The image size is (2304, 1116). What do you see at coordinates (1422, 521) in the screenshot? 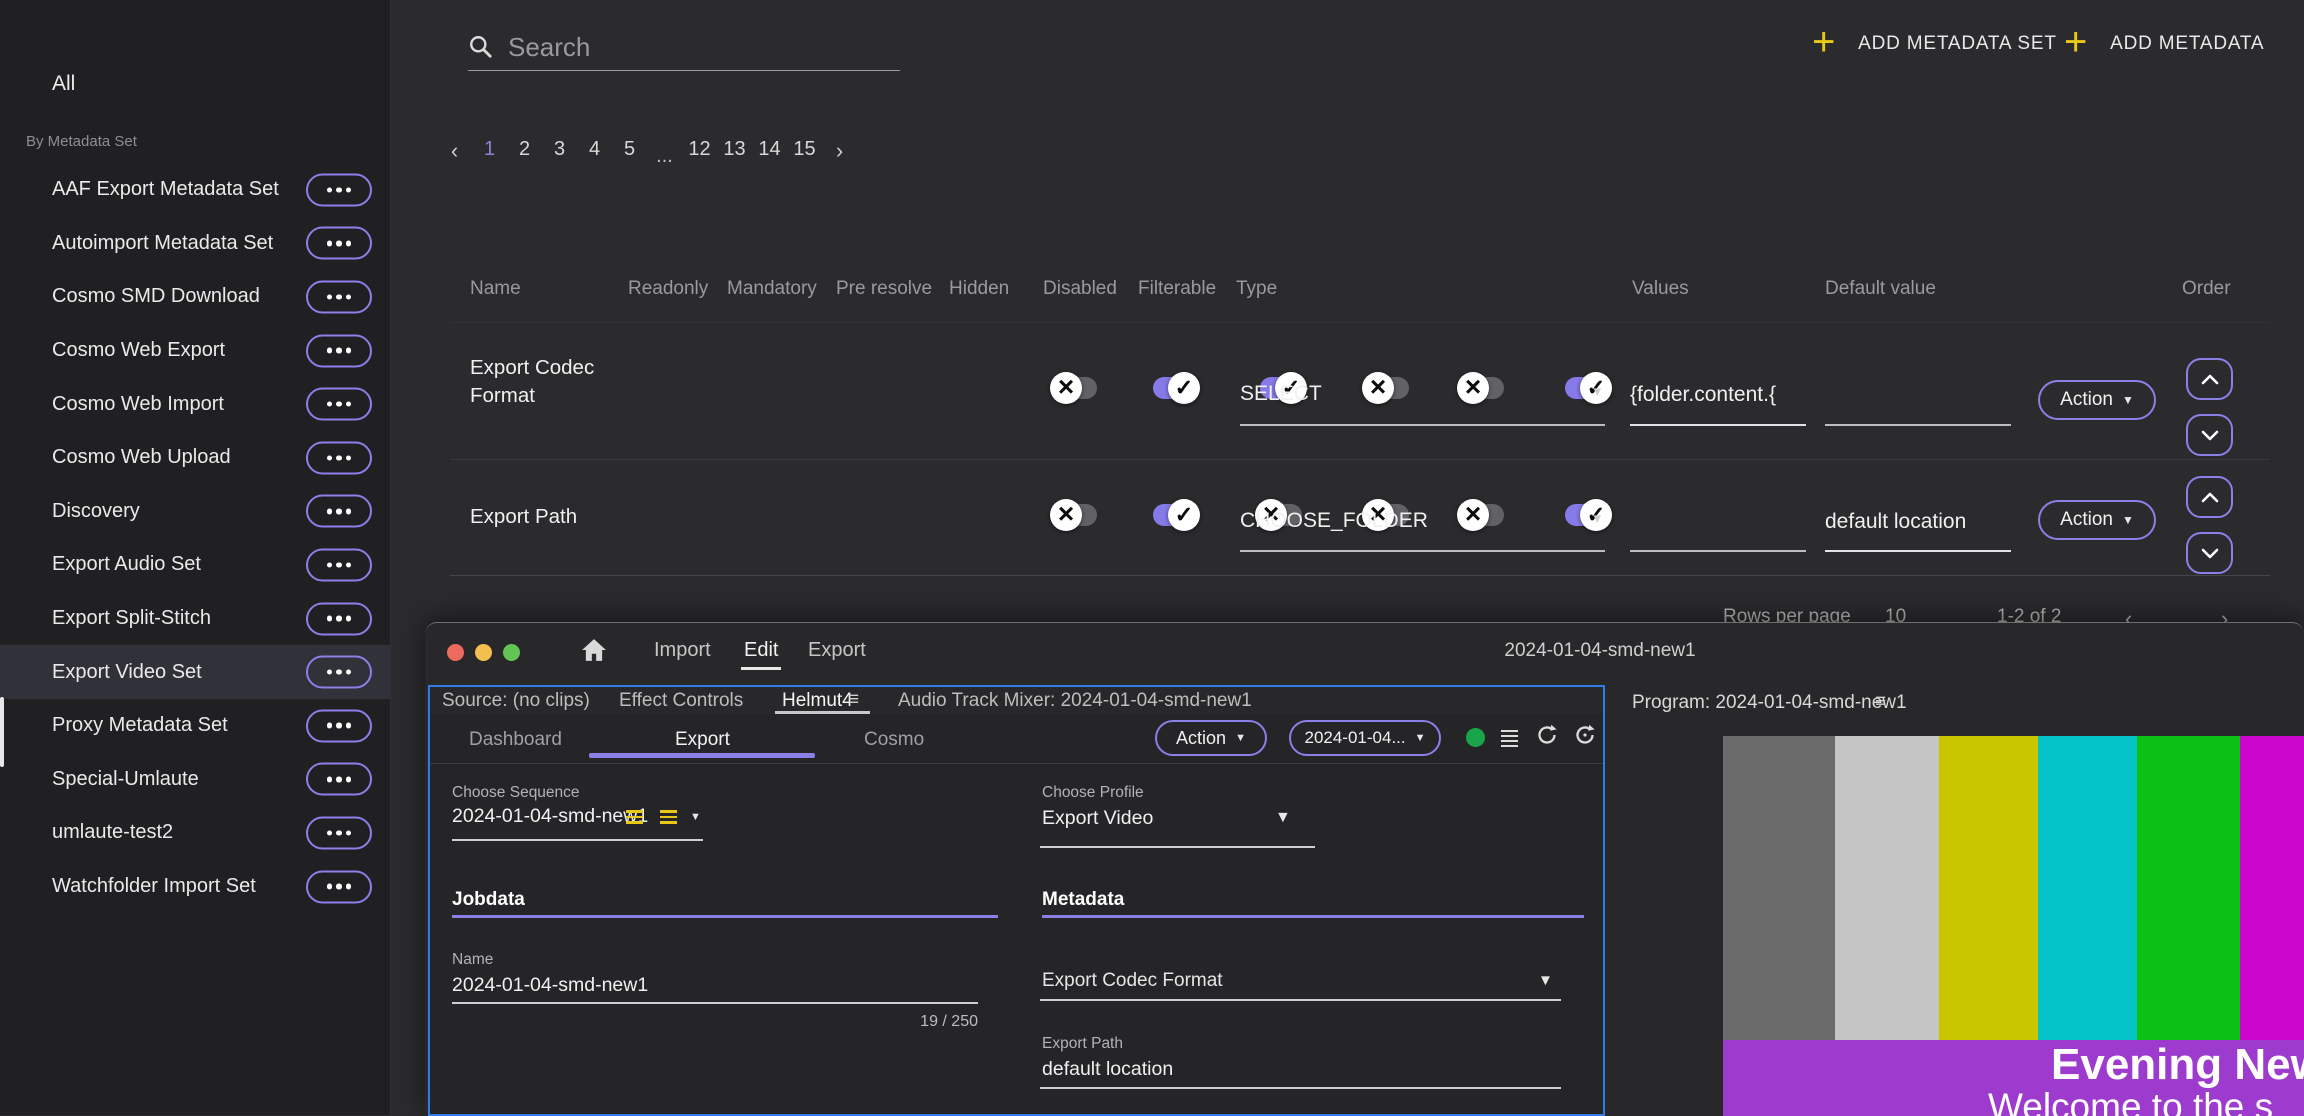
I see `type-select: CHOOSE_FOLDER ▾` at bounding box center [1422, 521].